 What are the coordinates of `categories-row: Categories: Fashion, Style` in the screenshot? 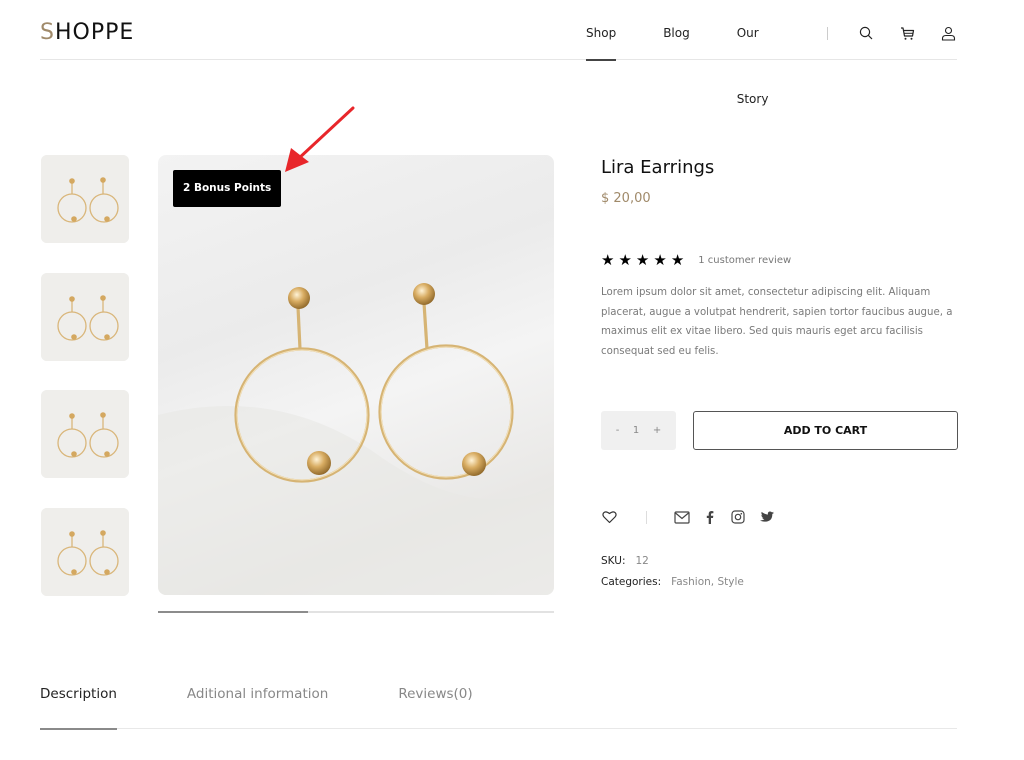 It's located at (672, 582).